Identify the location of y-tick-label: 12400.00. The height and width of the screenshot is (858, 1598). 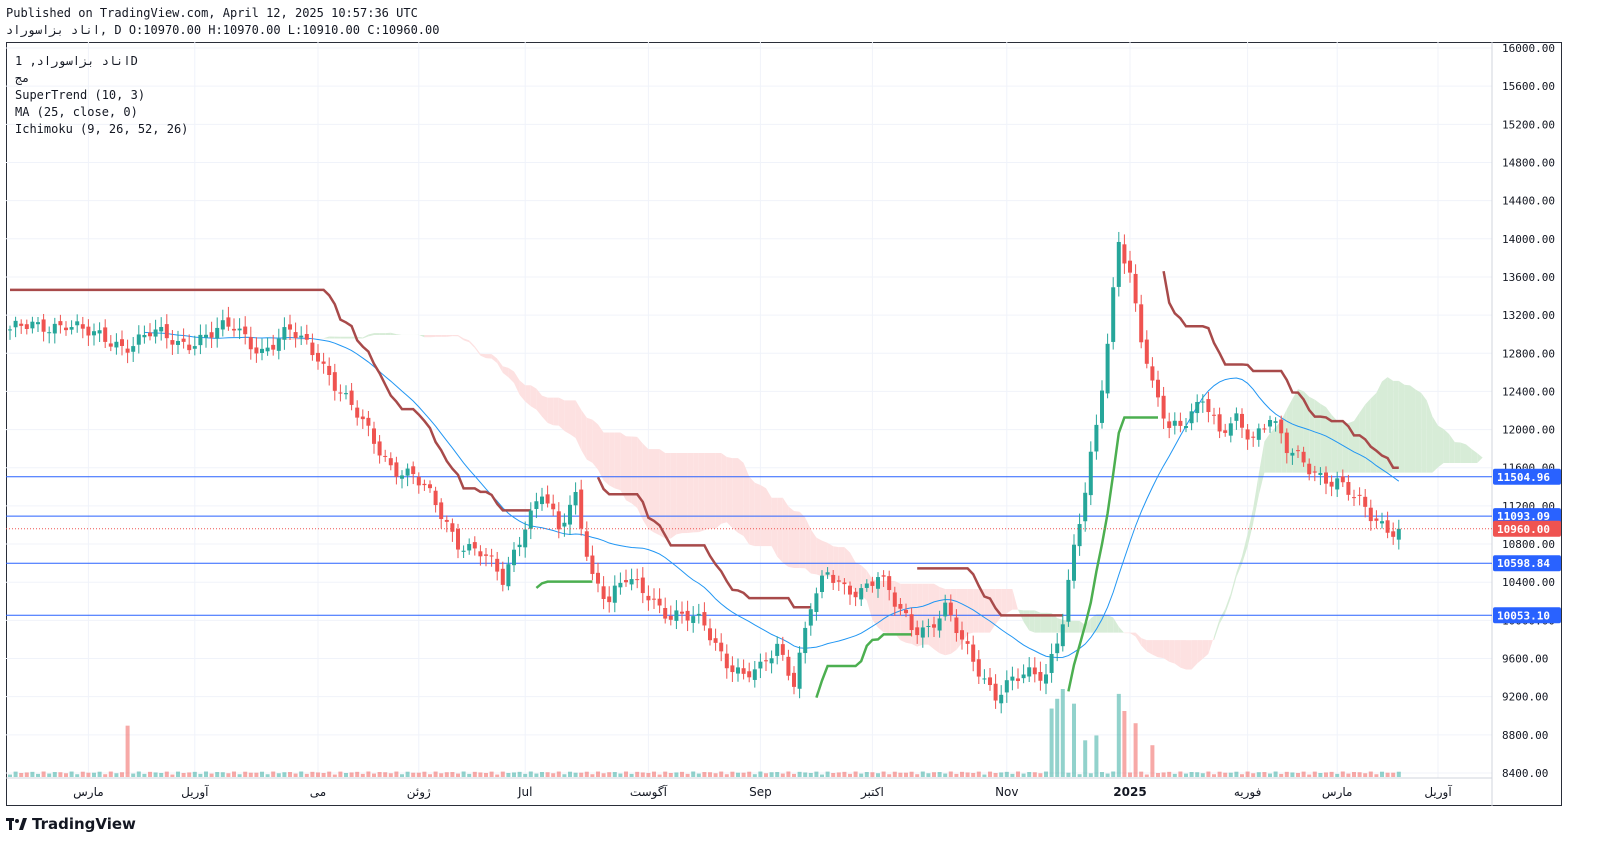
(1528, 391).